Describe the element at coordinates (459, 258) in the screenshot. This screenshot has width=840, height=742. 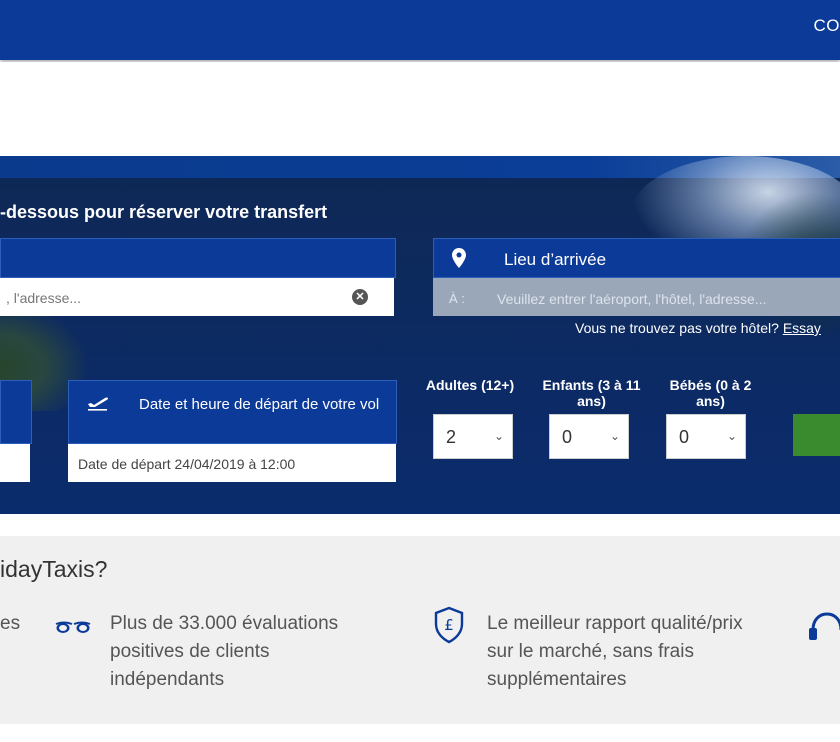
I see `map-pin-icon` at that location.